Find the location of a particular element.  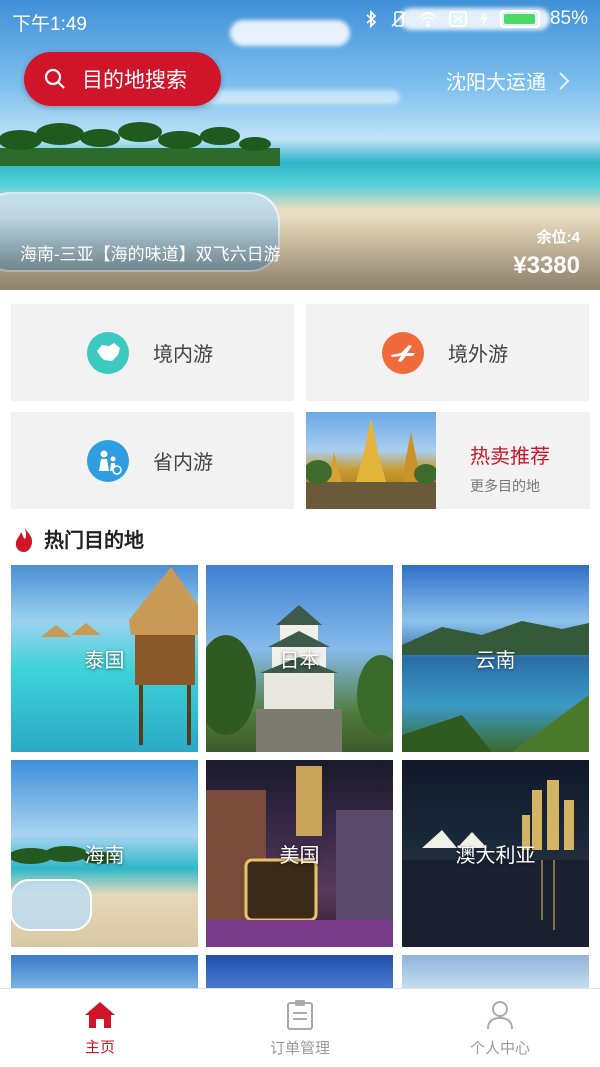

vibrate-icon is located at coordinates (399, 19).